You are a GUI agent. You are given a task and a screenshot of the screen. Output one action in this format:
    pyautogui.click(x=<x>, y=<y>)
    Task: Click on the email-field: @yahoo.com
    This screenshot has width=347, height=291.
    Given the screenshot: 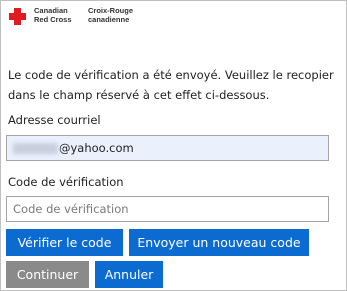 What is the action you would take?
    pyautogui.click(x=167, y=148)
    